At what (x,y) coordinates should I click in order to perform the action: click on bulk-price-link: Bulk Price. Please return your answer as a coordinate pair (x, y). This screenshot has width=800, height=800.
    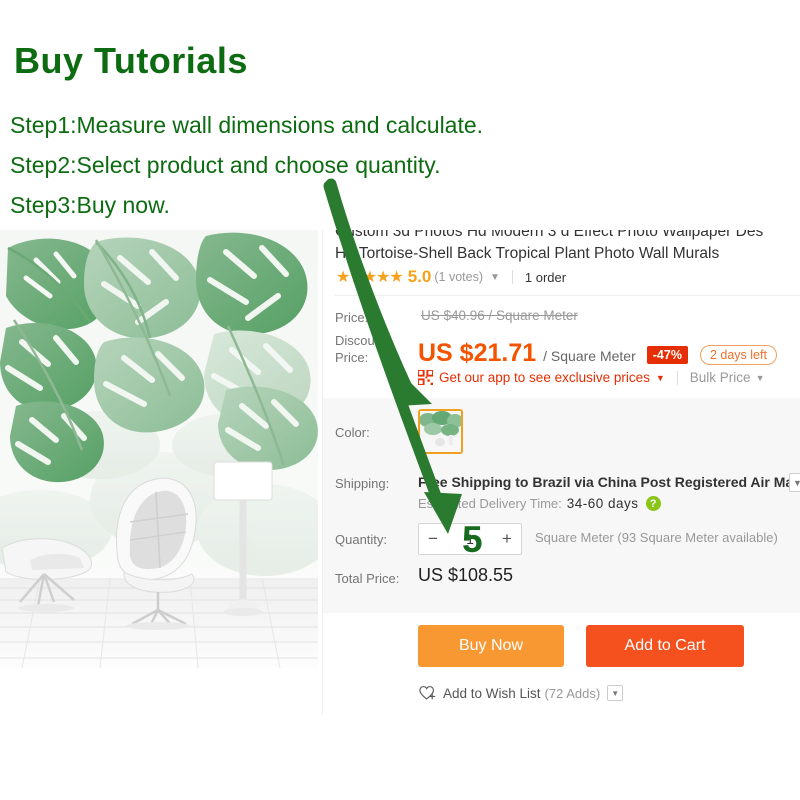
    Looking at the image, I should click on (720, 377).